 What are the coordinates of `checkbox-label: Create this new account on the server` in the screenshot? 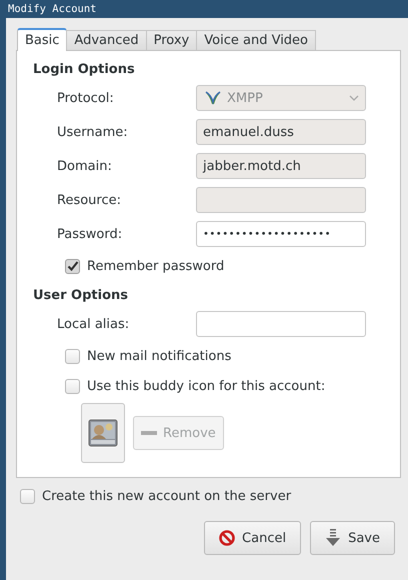 It's located at (167, 496).